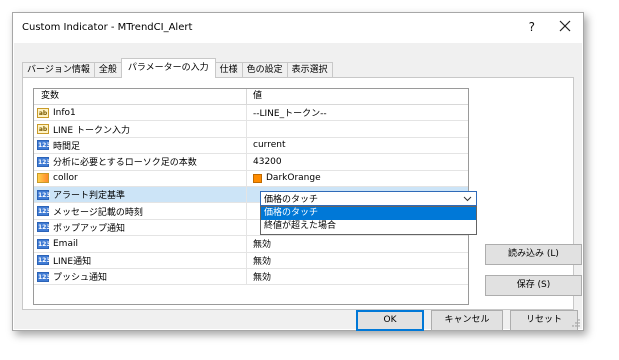  What do you see at coordinates (467, 320) in the screenshot?
I see `cancel-button: キャンセル` at bounding box center [467, 320].